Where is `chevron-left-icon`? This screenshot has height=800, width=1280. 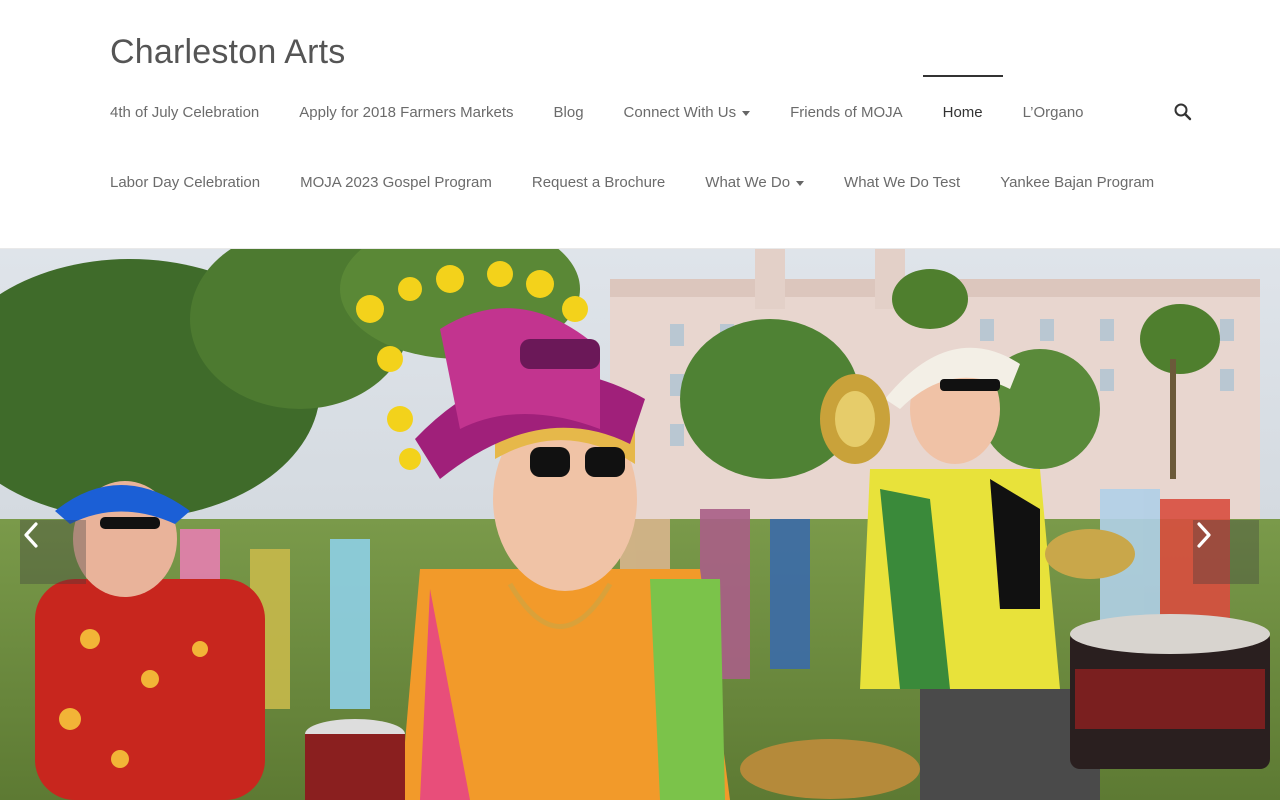
chevron-left-icon is located at coordinates (31, 535).